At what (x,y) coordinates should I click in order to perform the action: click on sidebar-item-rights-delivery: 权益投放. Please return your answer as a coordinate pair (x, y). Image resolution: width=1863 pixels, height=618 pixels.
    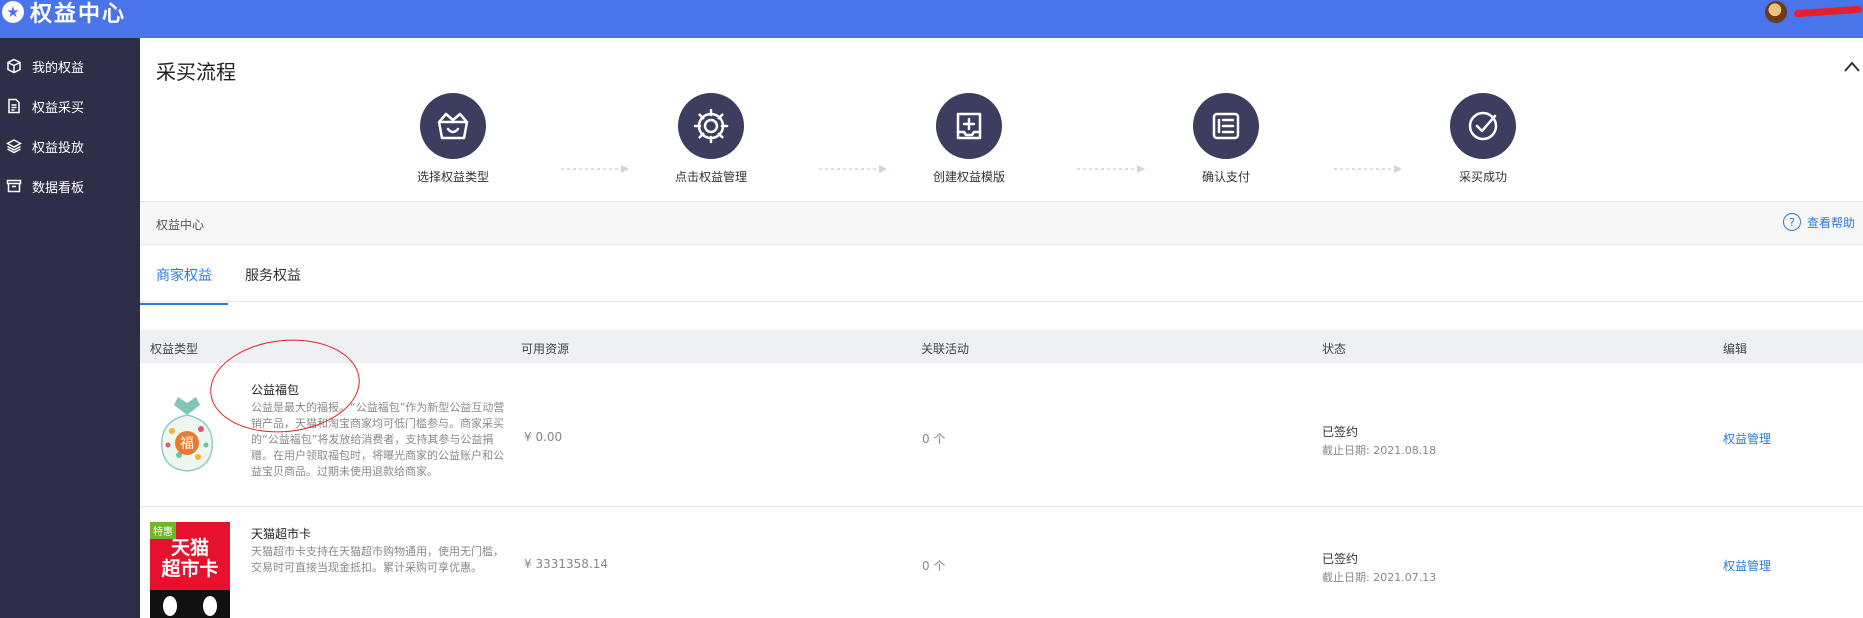
    Looking at the image, I should click on (70, 146).